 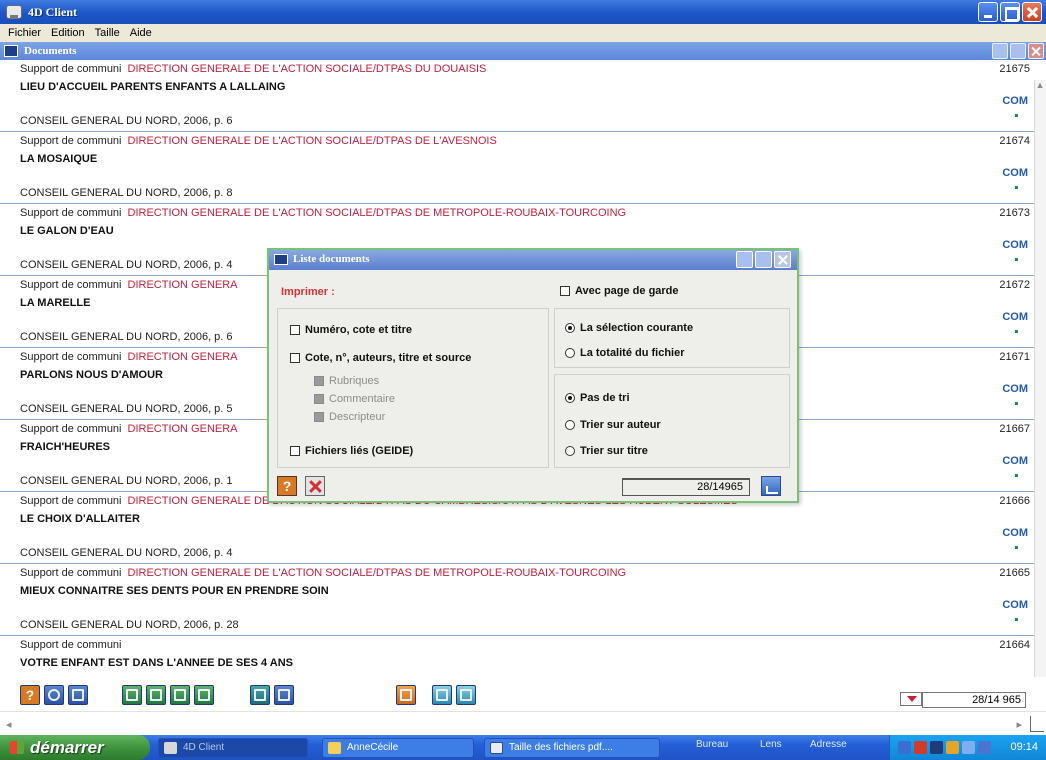 I want to click on subwindow-minimize-button, so click(x=1000, y=51).